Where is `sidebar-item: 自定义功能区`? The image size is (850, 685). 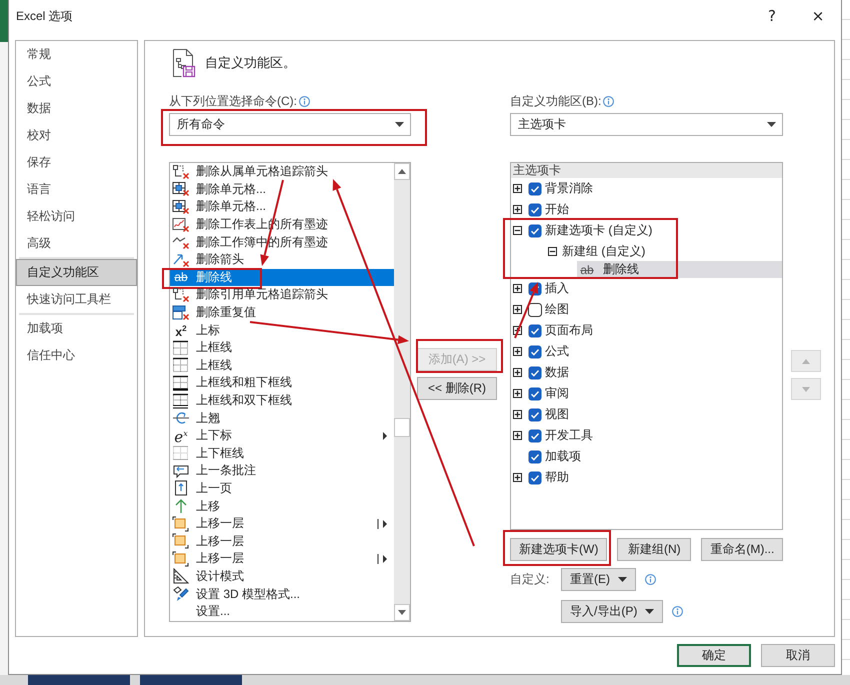 sidebar-item: 自定义功能区 is located at coordinates (76, 272).